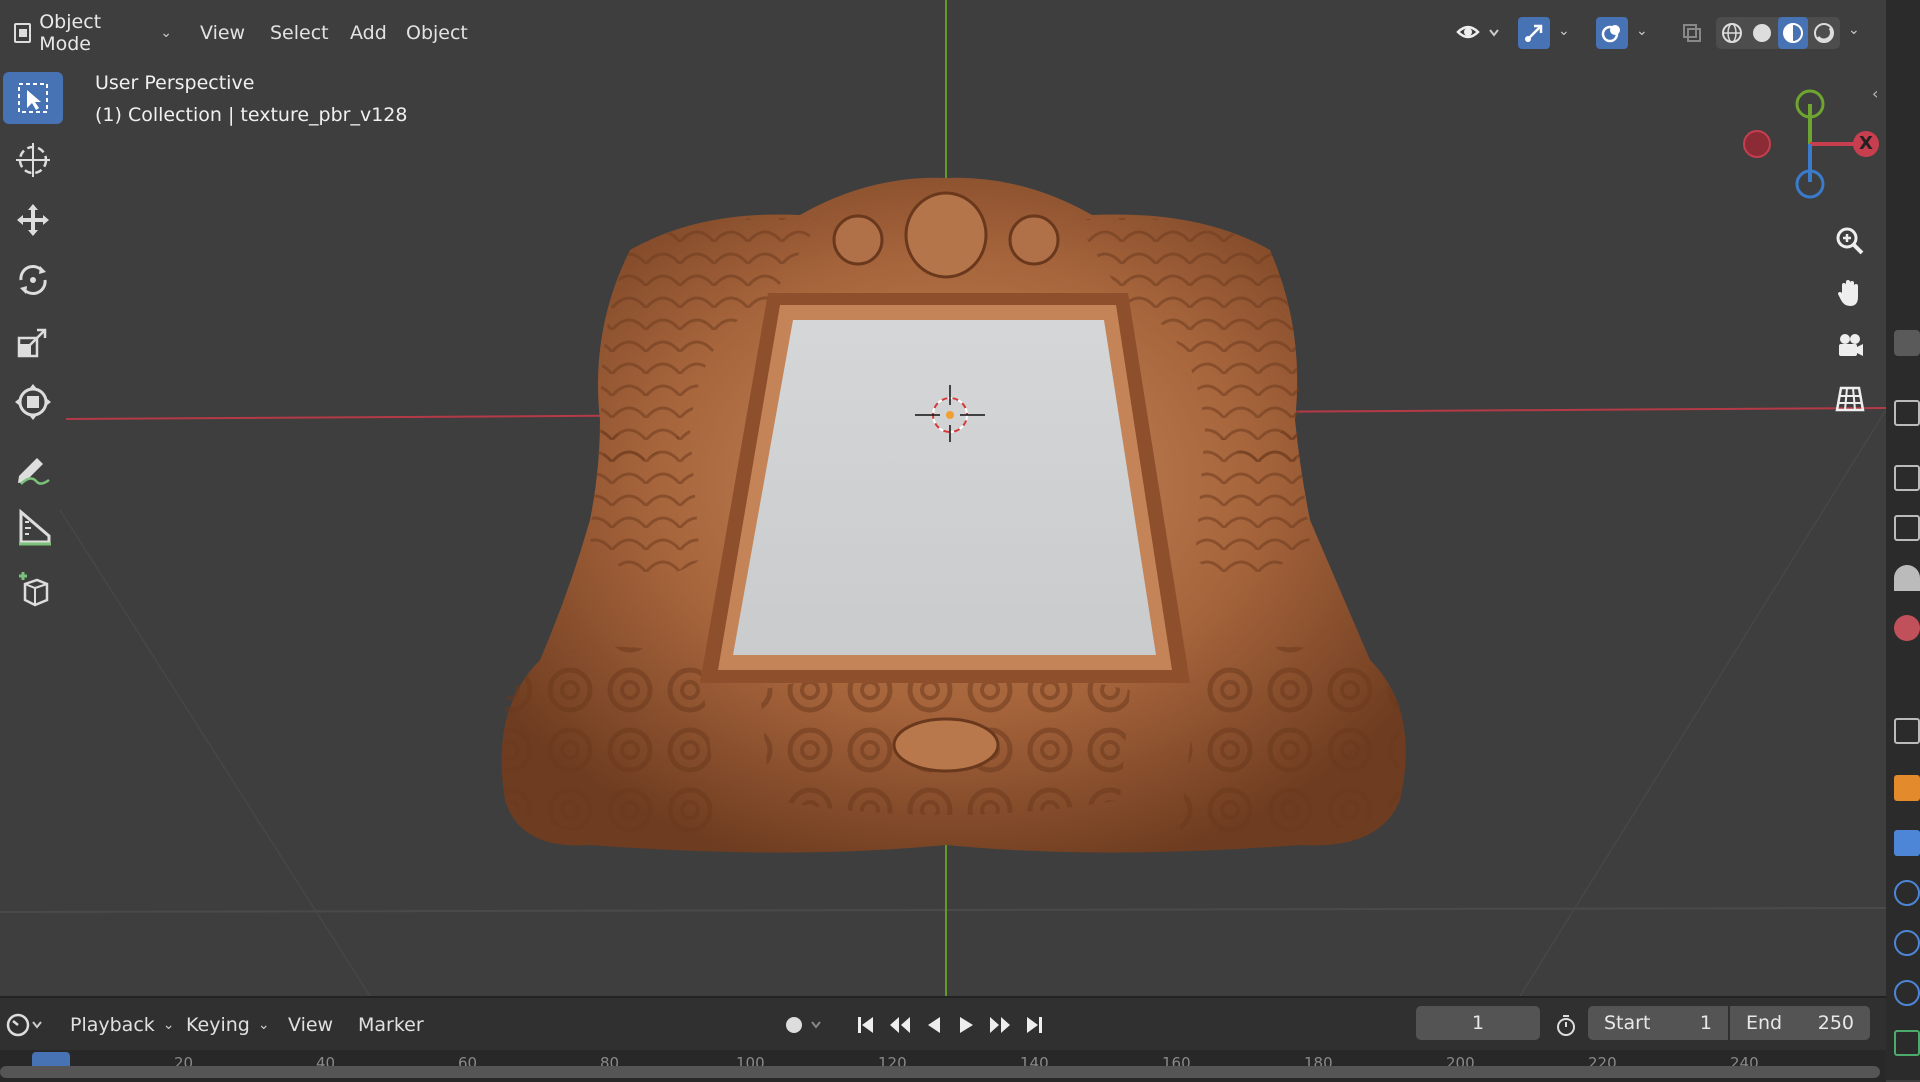 The image size is (1920, 1082). I want to click on gizmo-neg-x, so click(1757, 144).